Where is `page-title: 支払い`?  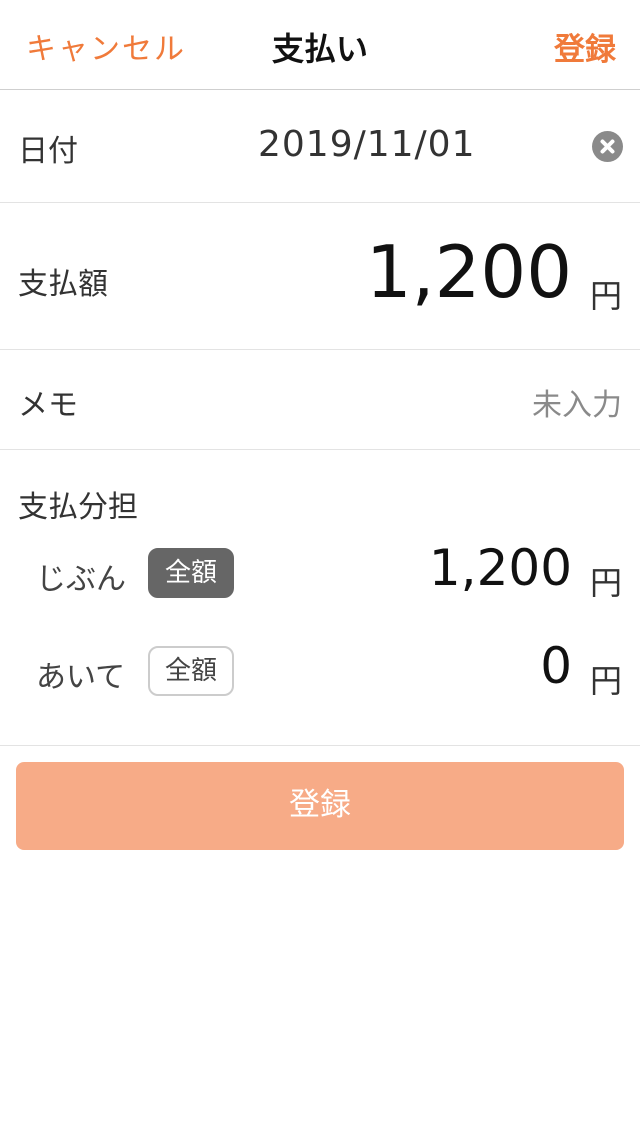
page-title: 支払い is located at coordinates (319, 49).